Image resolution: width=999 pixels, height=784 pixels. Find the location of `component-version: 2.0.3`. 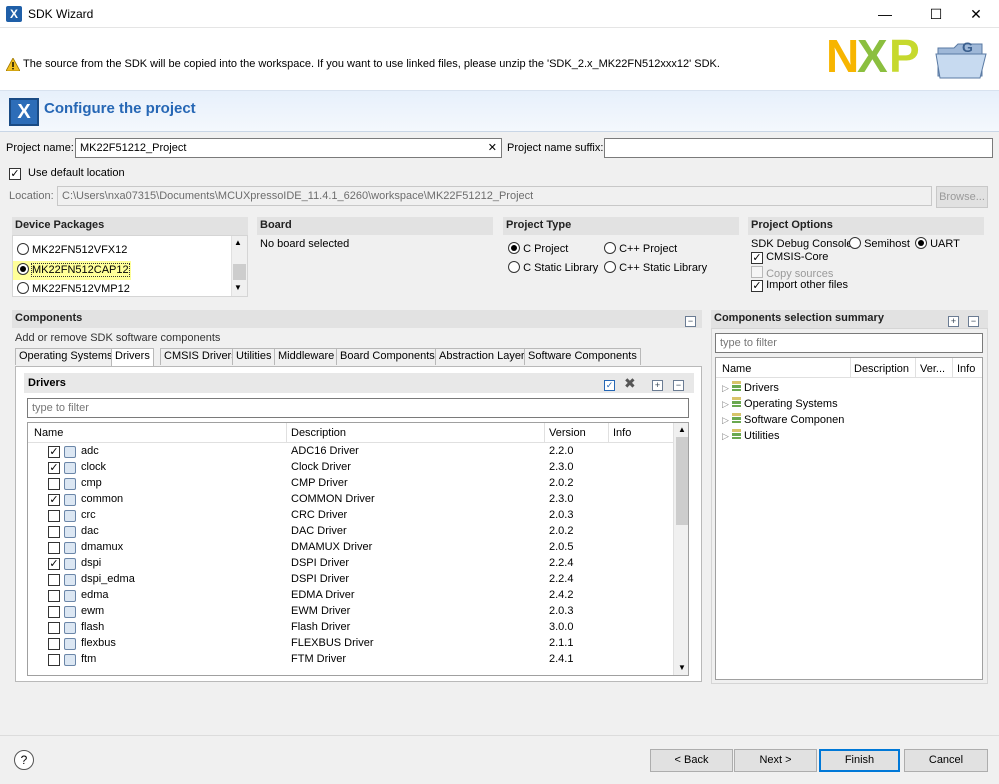

component-version: 2.0.3 is located at coordinates (561, 515).